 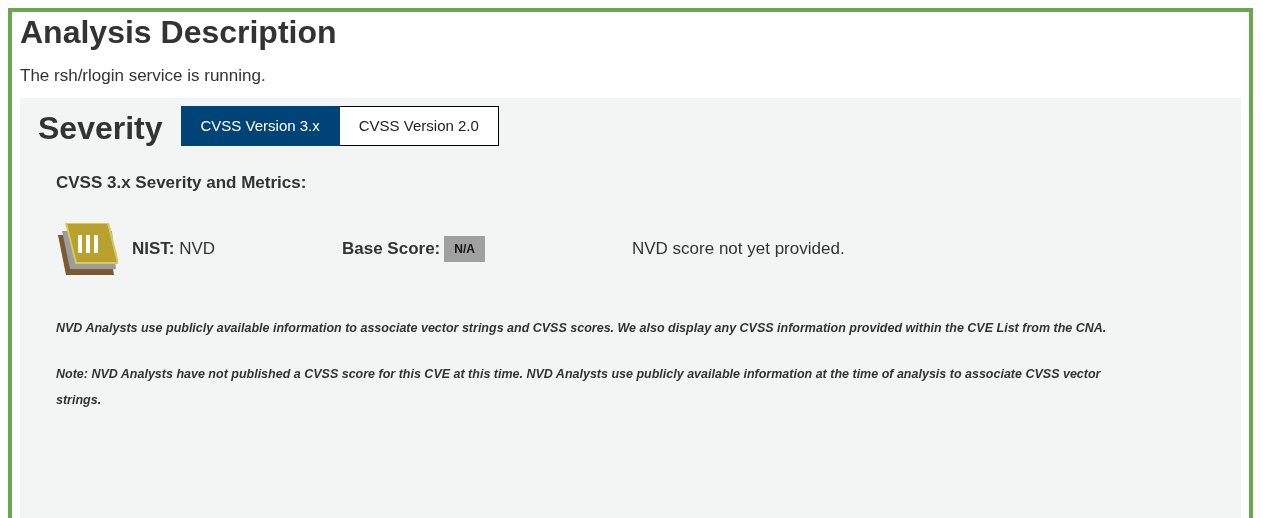 What do you see at coordinates (579, 387) in the screenshot?
I see `note-paragraph: Note: NVD Analysts have not published a CVSS score for this CVE at this time. NVD Analysts use publicly available information at the time of analysis to associate CVSS vector strings.` at bounding box center [579, 387].